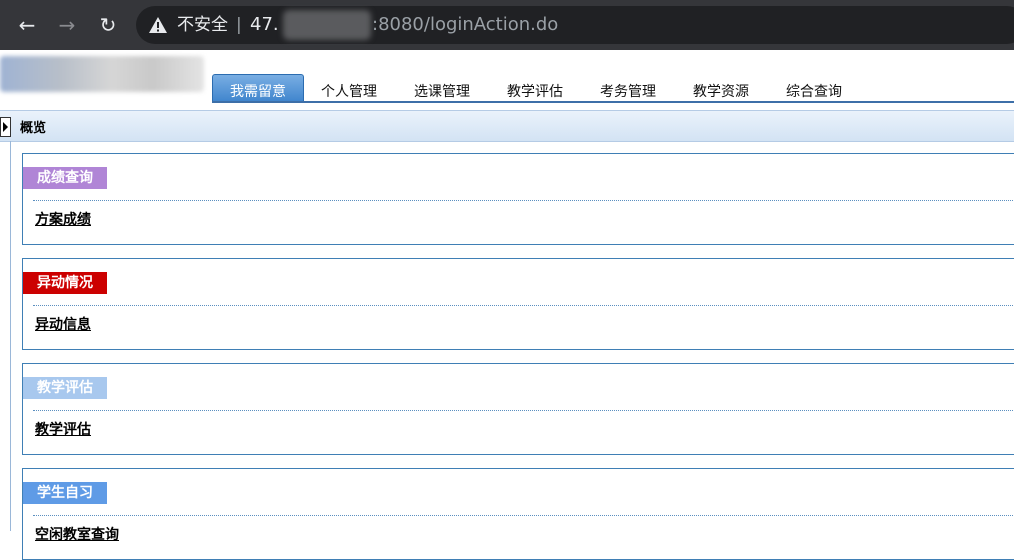 The width and height of the screenshot is (1014, 560). What do you see at coordinates (264, 25) in the screenshot?
I see `url-host: 47.` at bounding box center [264, 25].